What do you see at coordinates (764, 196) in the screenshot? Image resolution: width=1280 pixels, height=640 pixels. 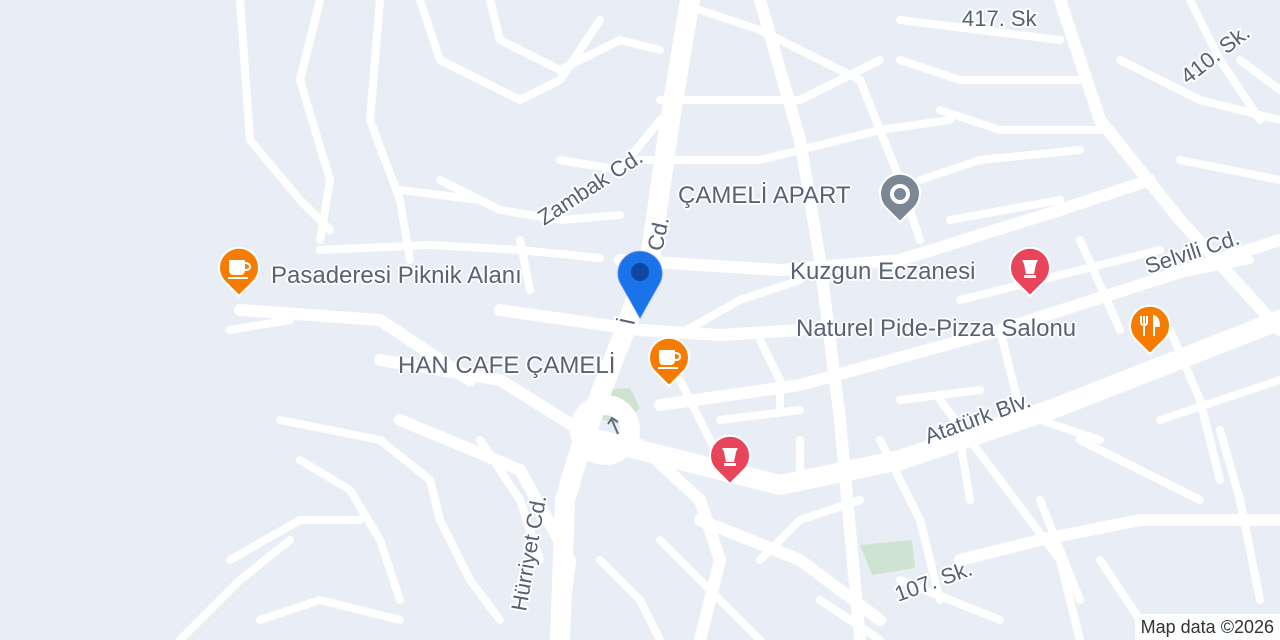 I see `poi-label-cameli-apart: ÇAMELİ APART` at bounding box center [764, 196].